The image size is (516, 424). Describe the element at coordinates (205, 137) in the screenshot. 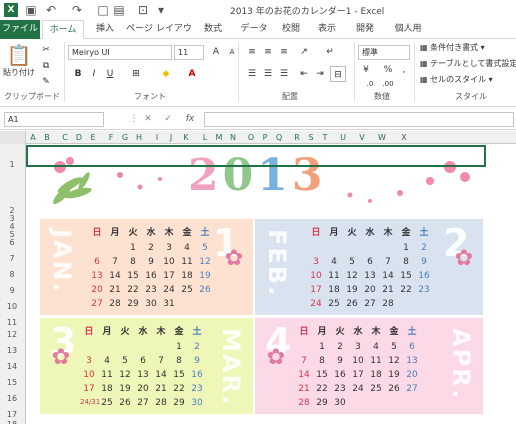

I see `column-header: L` at that location.